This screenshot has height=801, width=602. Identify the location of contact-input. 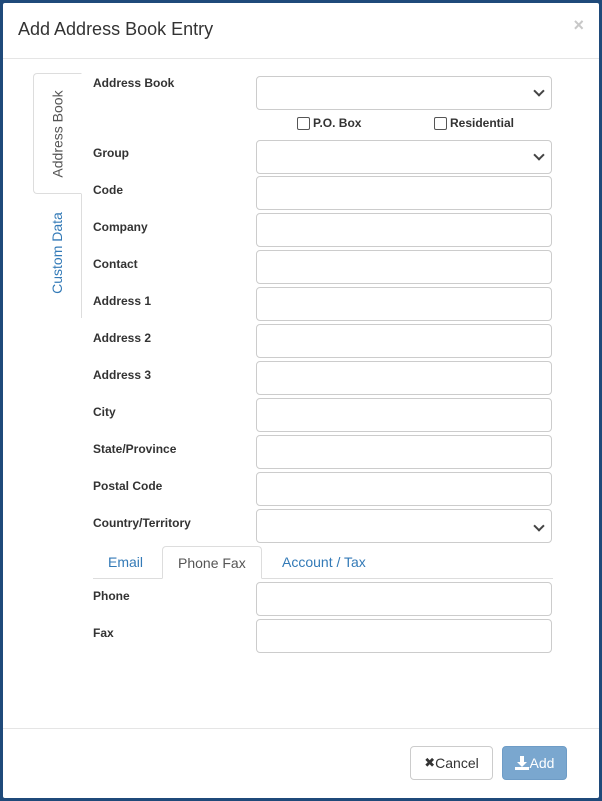
(404, 267).